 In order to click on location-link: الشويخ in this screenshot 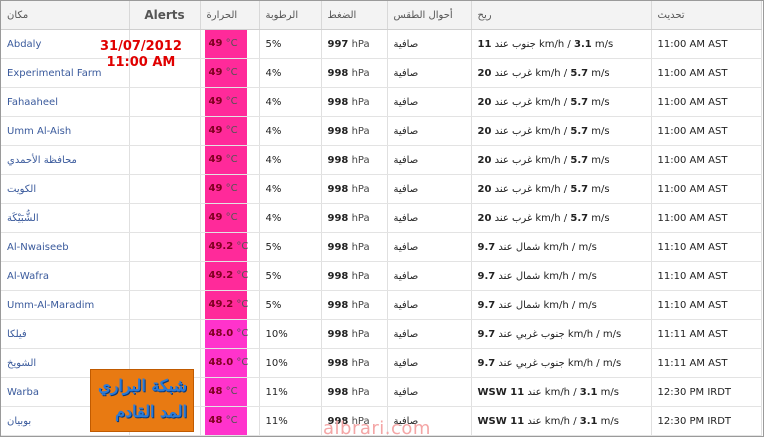, I will do `click(21, 363)`.